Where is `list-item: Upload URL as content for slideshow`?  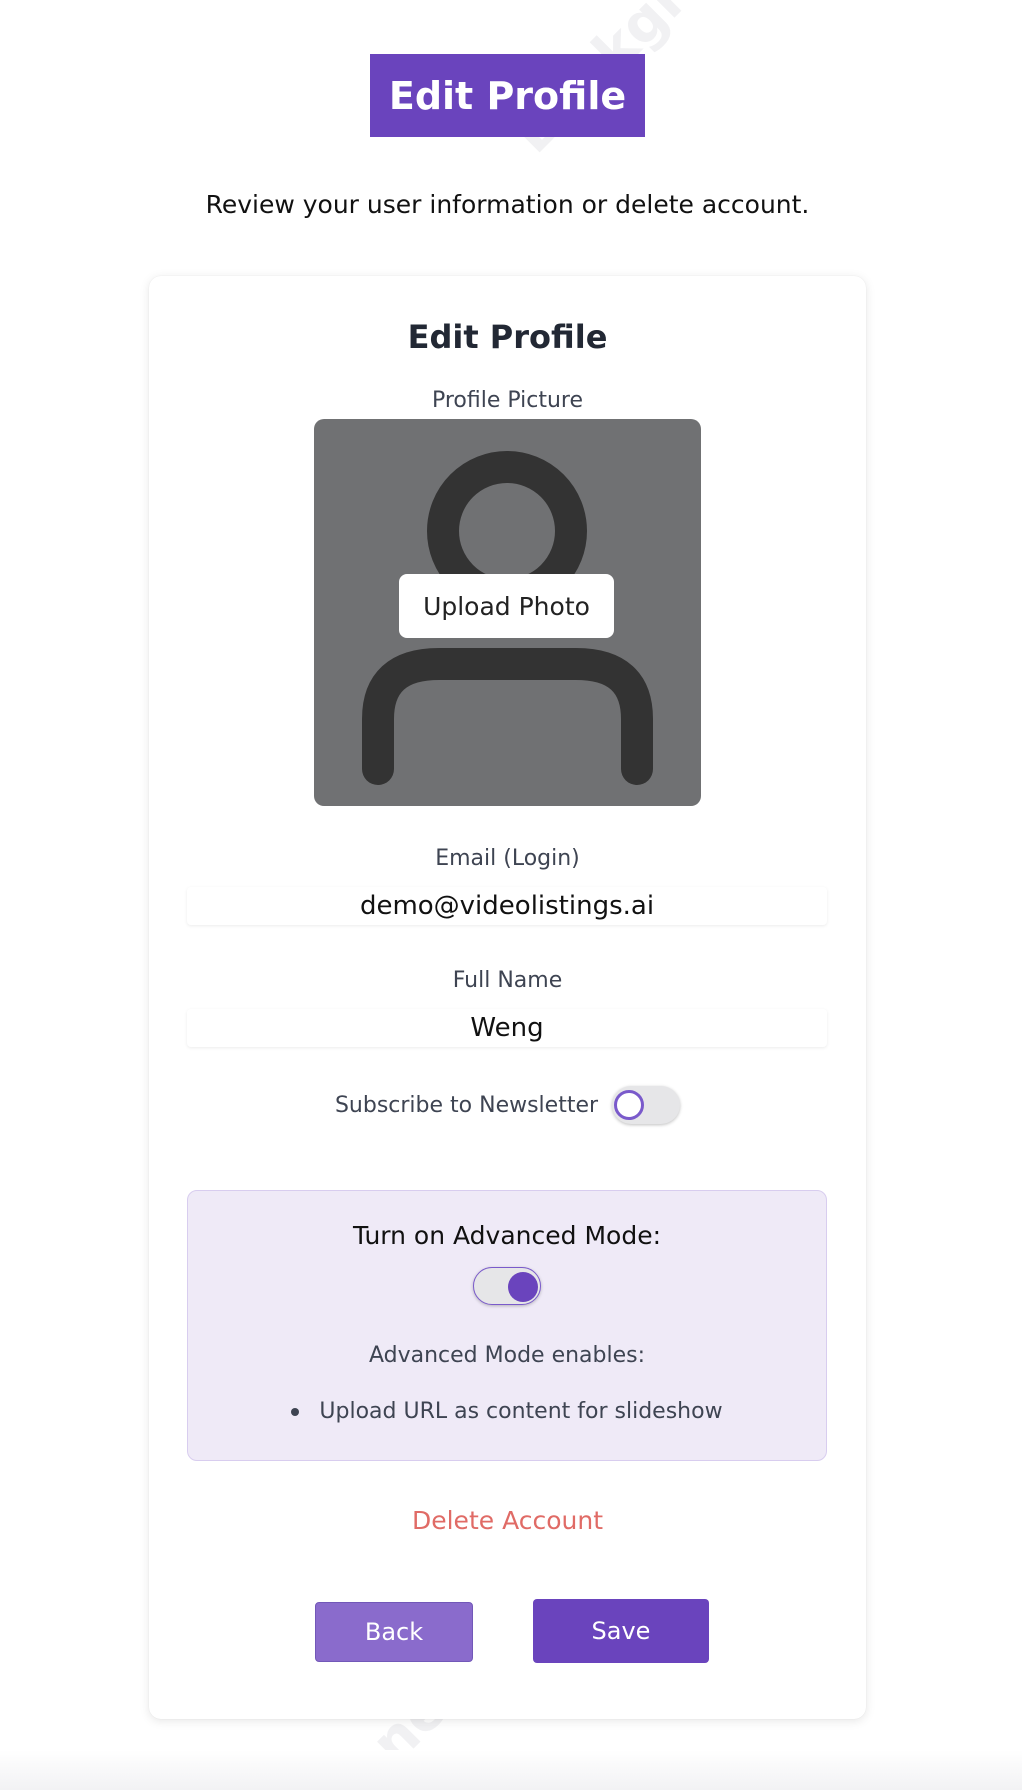
list-item: Upload URL as content for slideshow is located at coordinates (507, 1411).